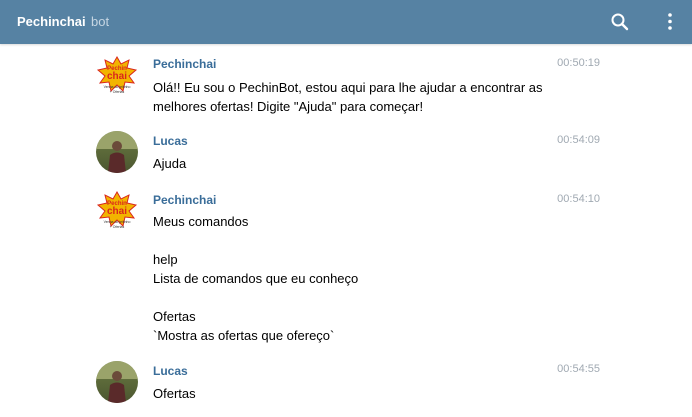 The height and width of the screenshot is (417, 692). I want to click on chat-title: Pechinchai, so click(51, 21).